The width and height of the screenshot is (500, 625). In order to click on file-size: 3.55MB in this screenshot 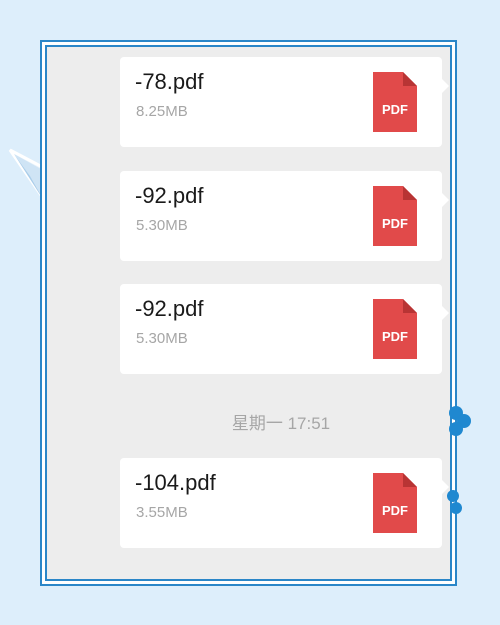, I will do `click(162, 512)`.